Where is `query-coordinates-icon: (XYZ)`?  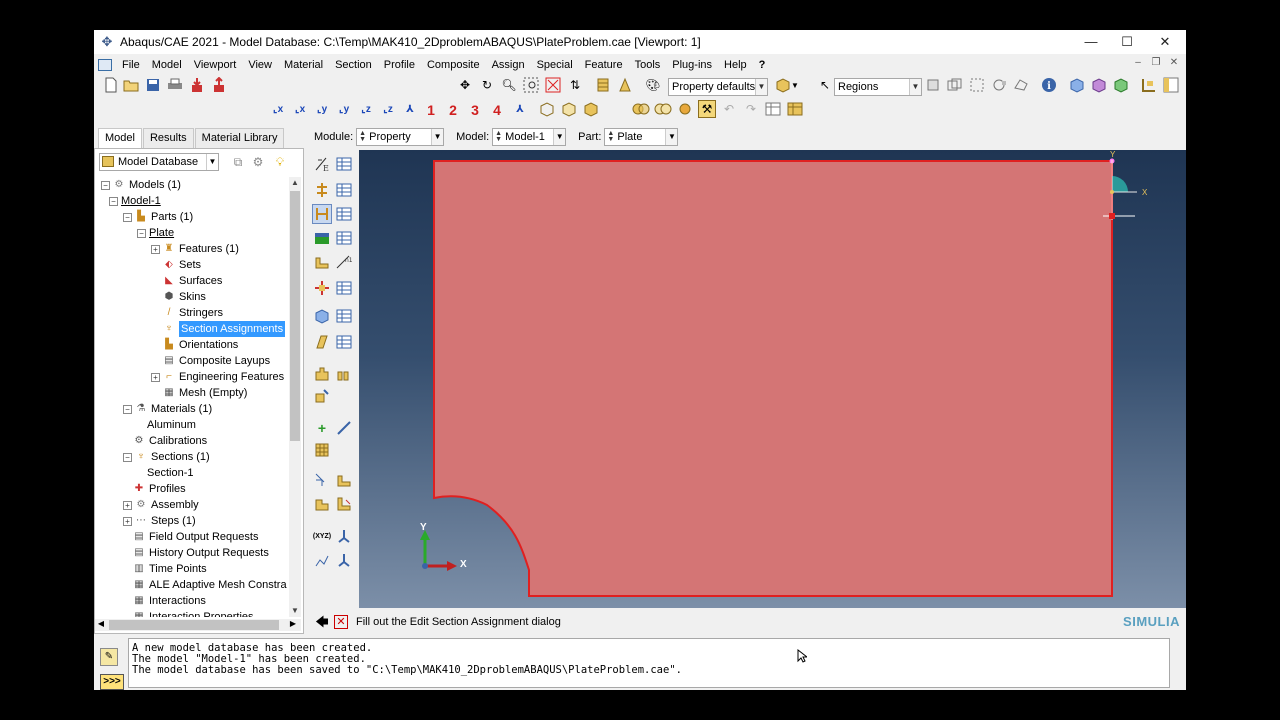 query-coordinates-icon: (XYZ) is located at coordinates (322, 536).